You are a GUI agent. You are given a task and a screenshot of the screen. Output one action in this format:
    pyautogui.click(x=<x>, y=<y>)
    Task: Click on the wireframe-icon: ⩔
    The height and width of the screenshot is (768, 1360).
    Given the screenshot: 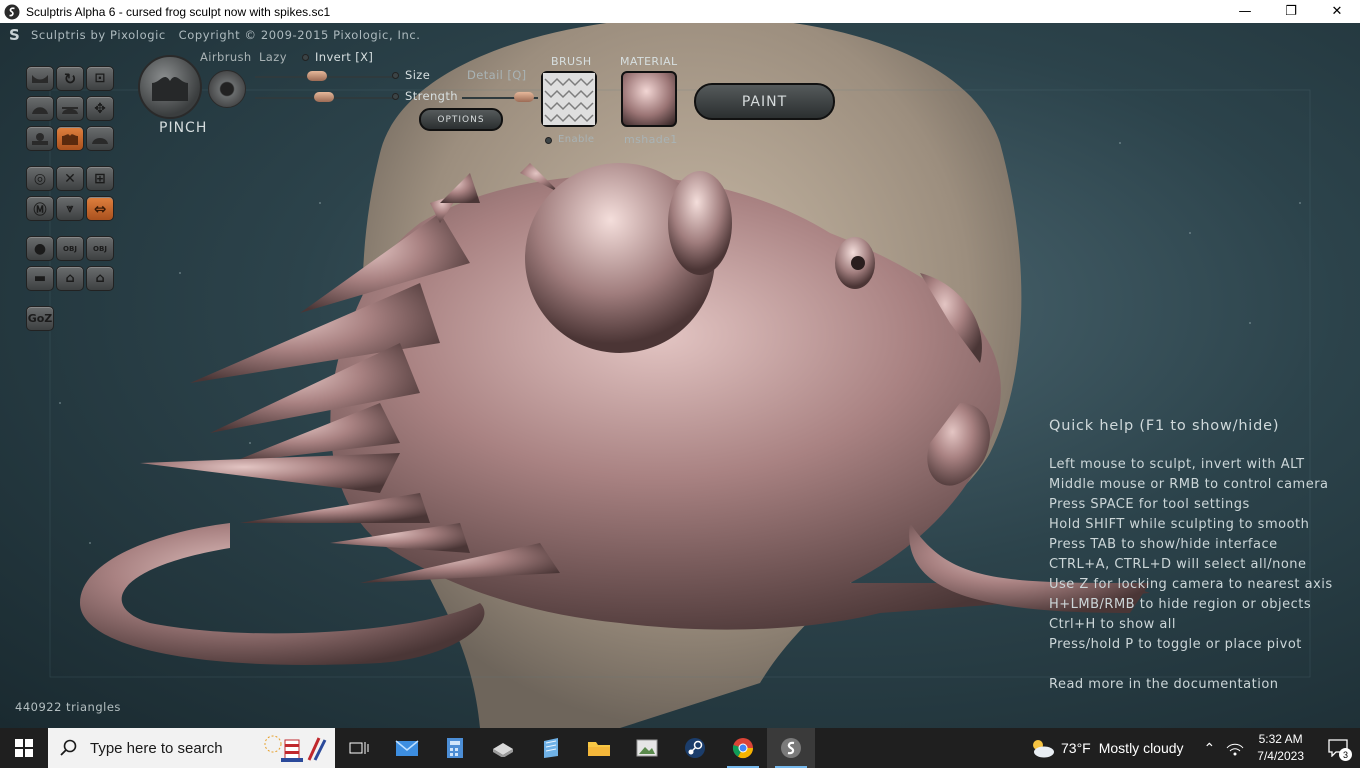 What is the action you would take?
    pyautogui.click(x=70, y=208)
    